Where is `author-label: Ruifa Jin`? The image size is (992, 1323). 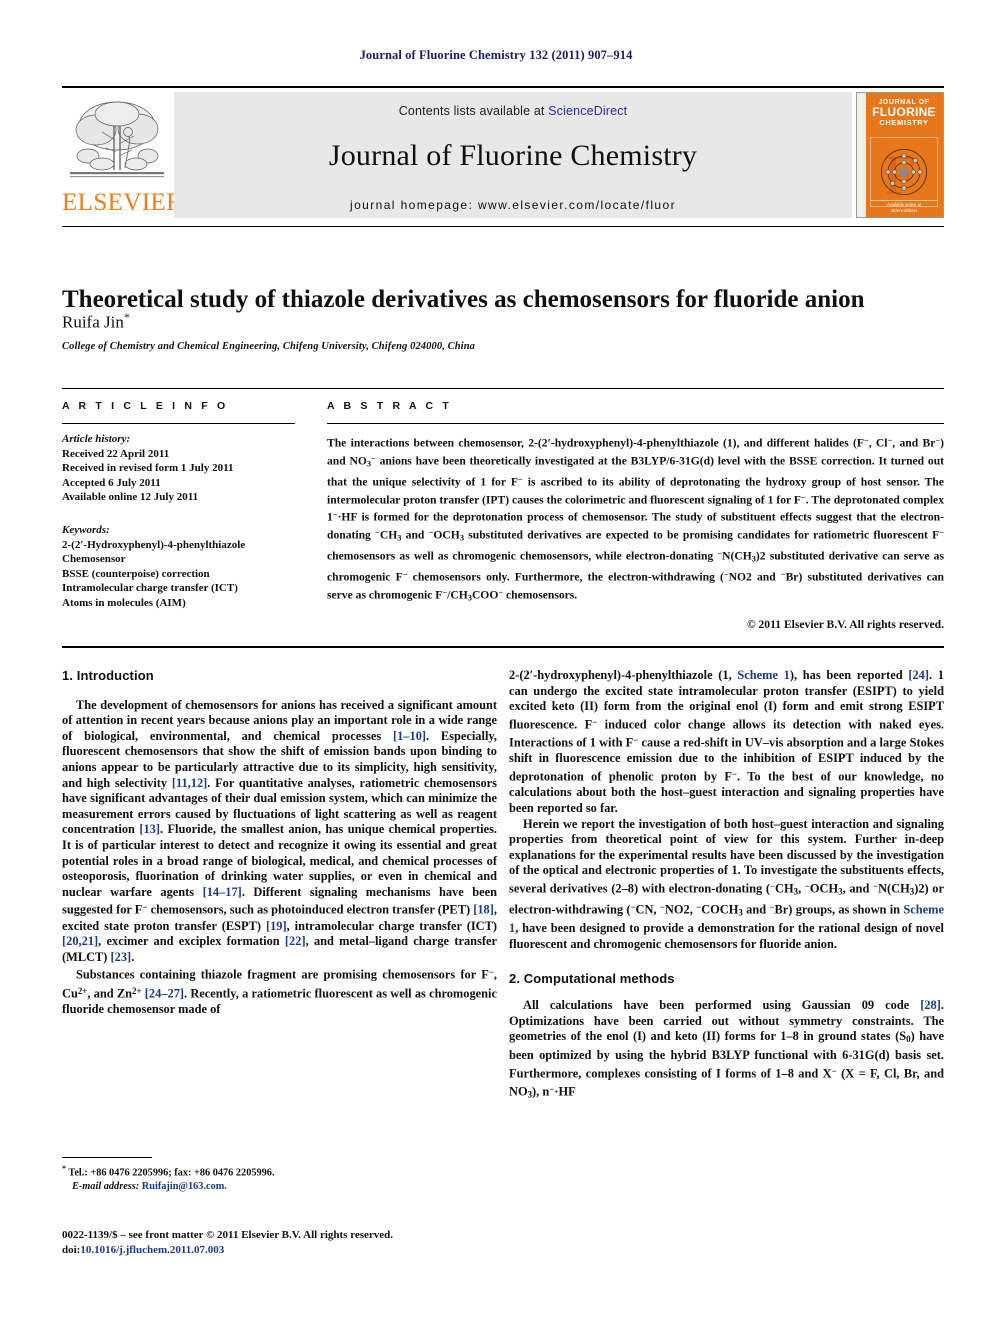 author-label: Ruifa Jin is located at coordinates (93, 322).